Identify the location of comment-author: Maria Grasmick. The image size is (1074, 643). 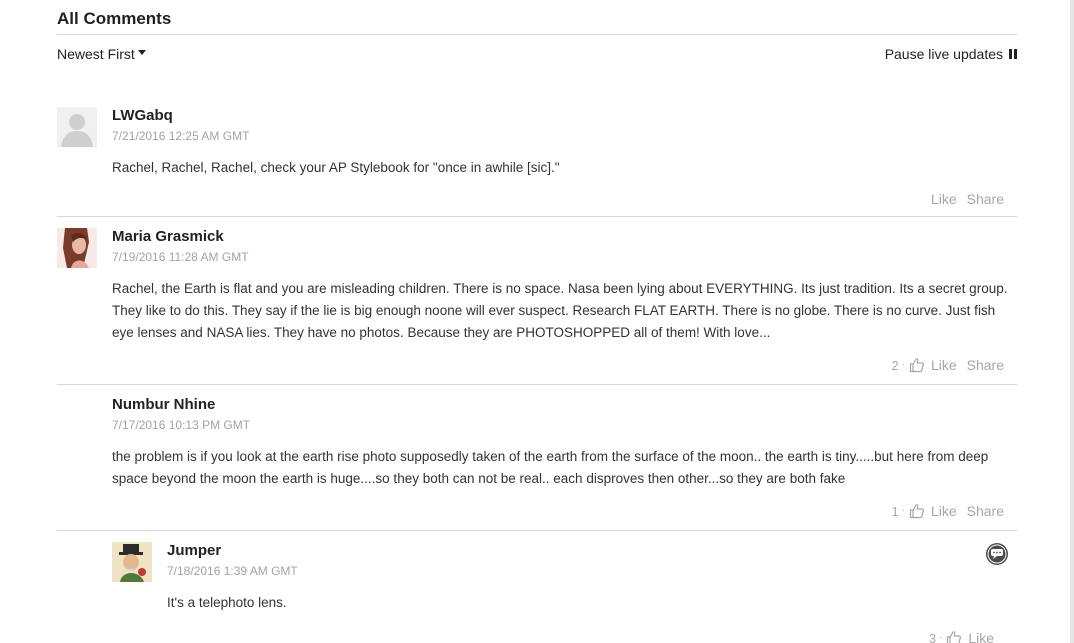
(564, 237).